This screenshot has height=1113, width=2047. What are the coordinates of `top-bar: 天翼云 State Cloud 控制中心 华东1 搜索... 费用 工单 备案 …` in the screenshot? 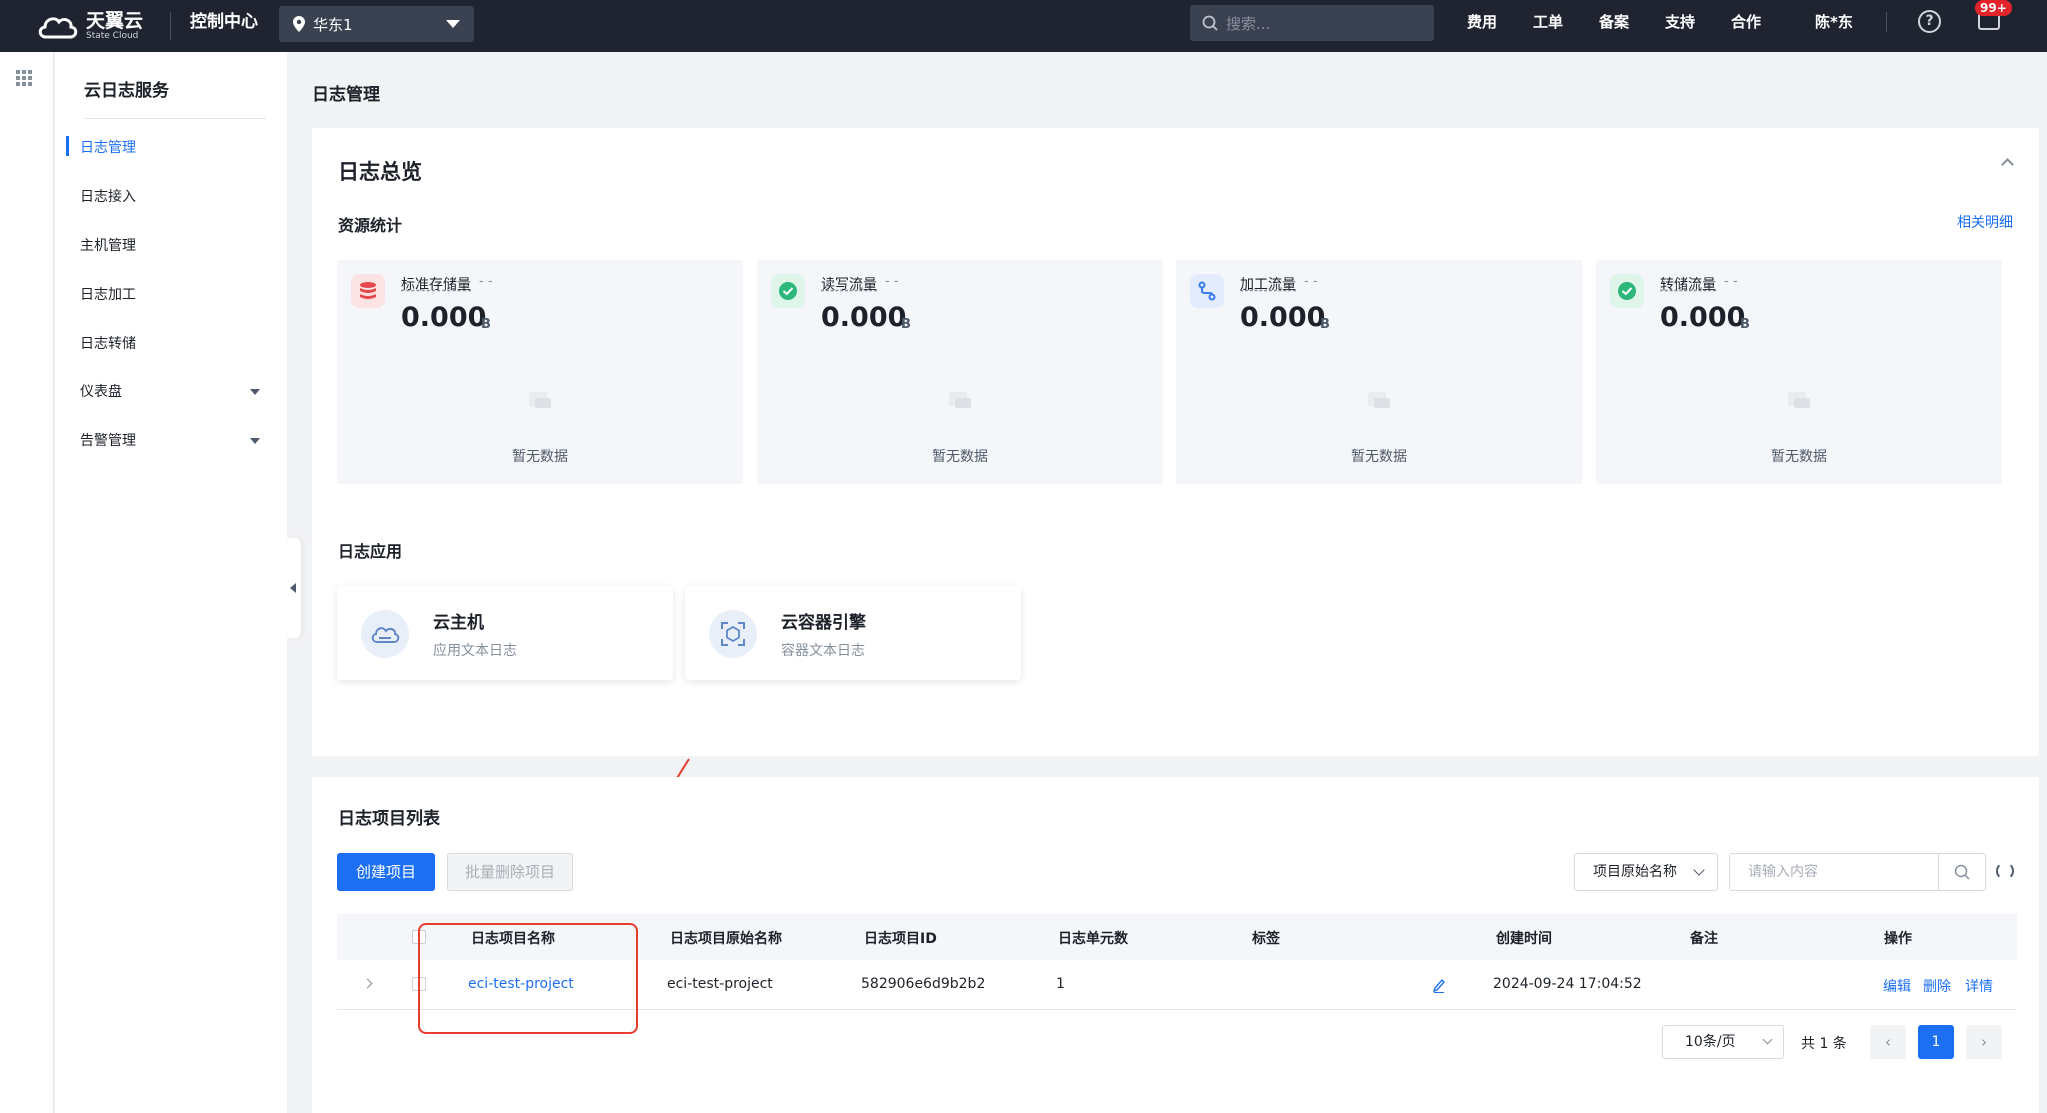 It's located at (1023, 26).